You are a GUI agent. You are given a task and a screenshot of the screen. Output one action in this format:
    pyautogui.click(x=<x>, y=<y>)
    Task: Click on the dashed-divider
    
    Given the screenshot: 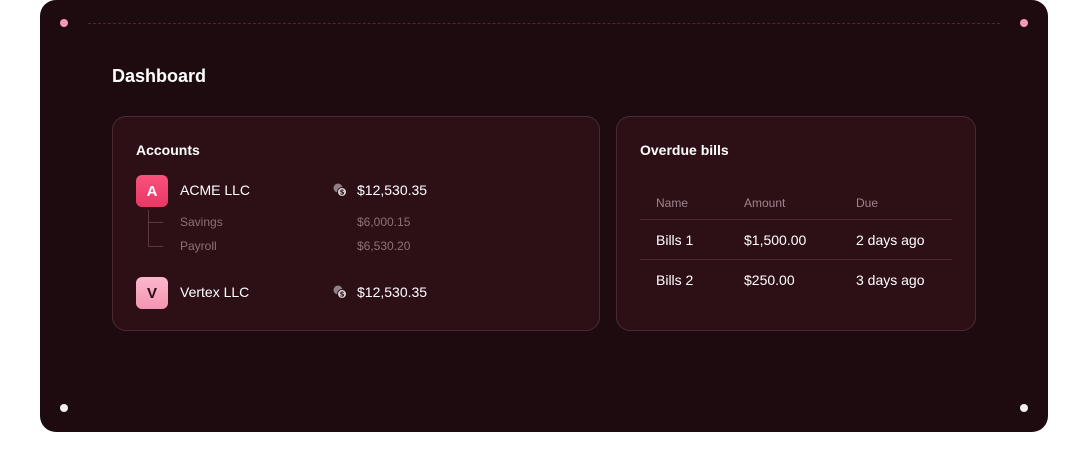 What is the action you would take?
    pyautogui.click(x=544, y=23)
    